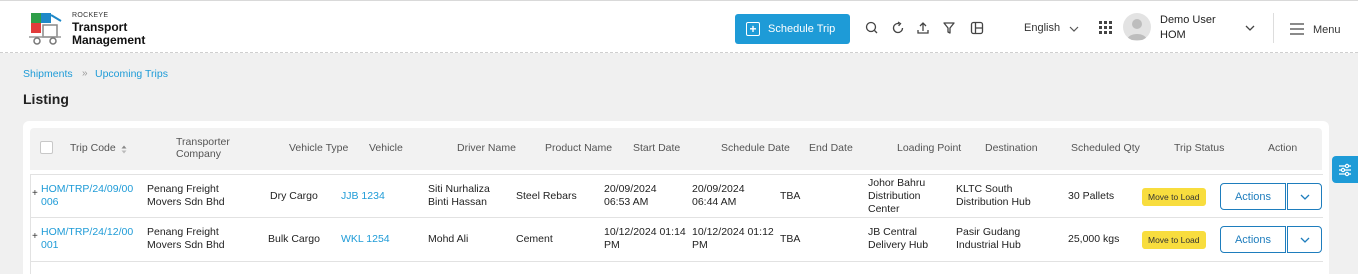 The image size is (1358, 274). What do you see at coordinates (48, 74) in the screenshot?
I see `breadcrumb-shipments: Shipments` at bounding box center [48, 74].